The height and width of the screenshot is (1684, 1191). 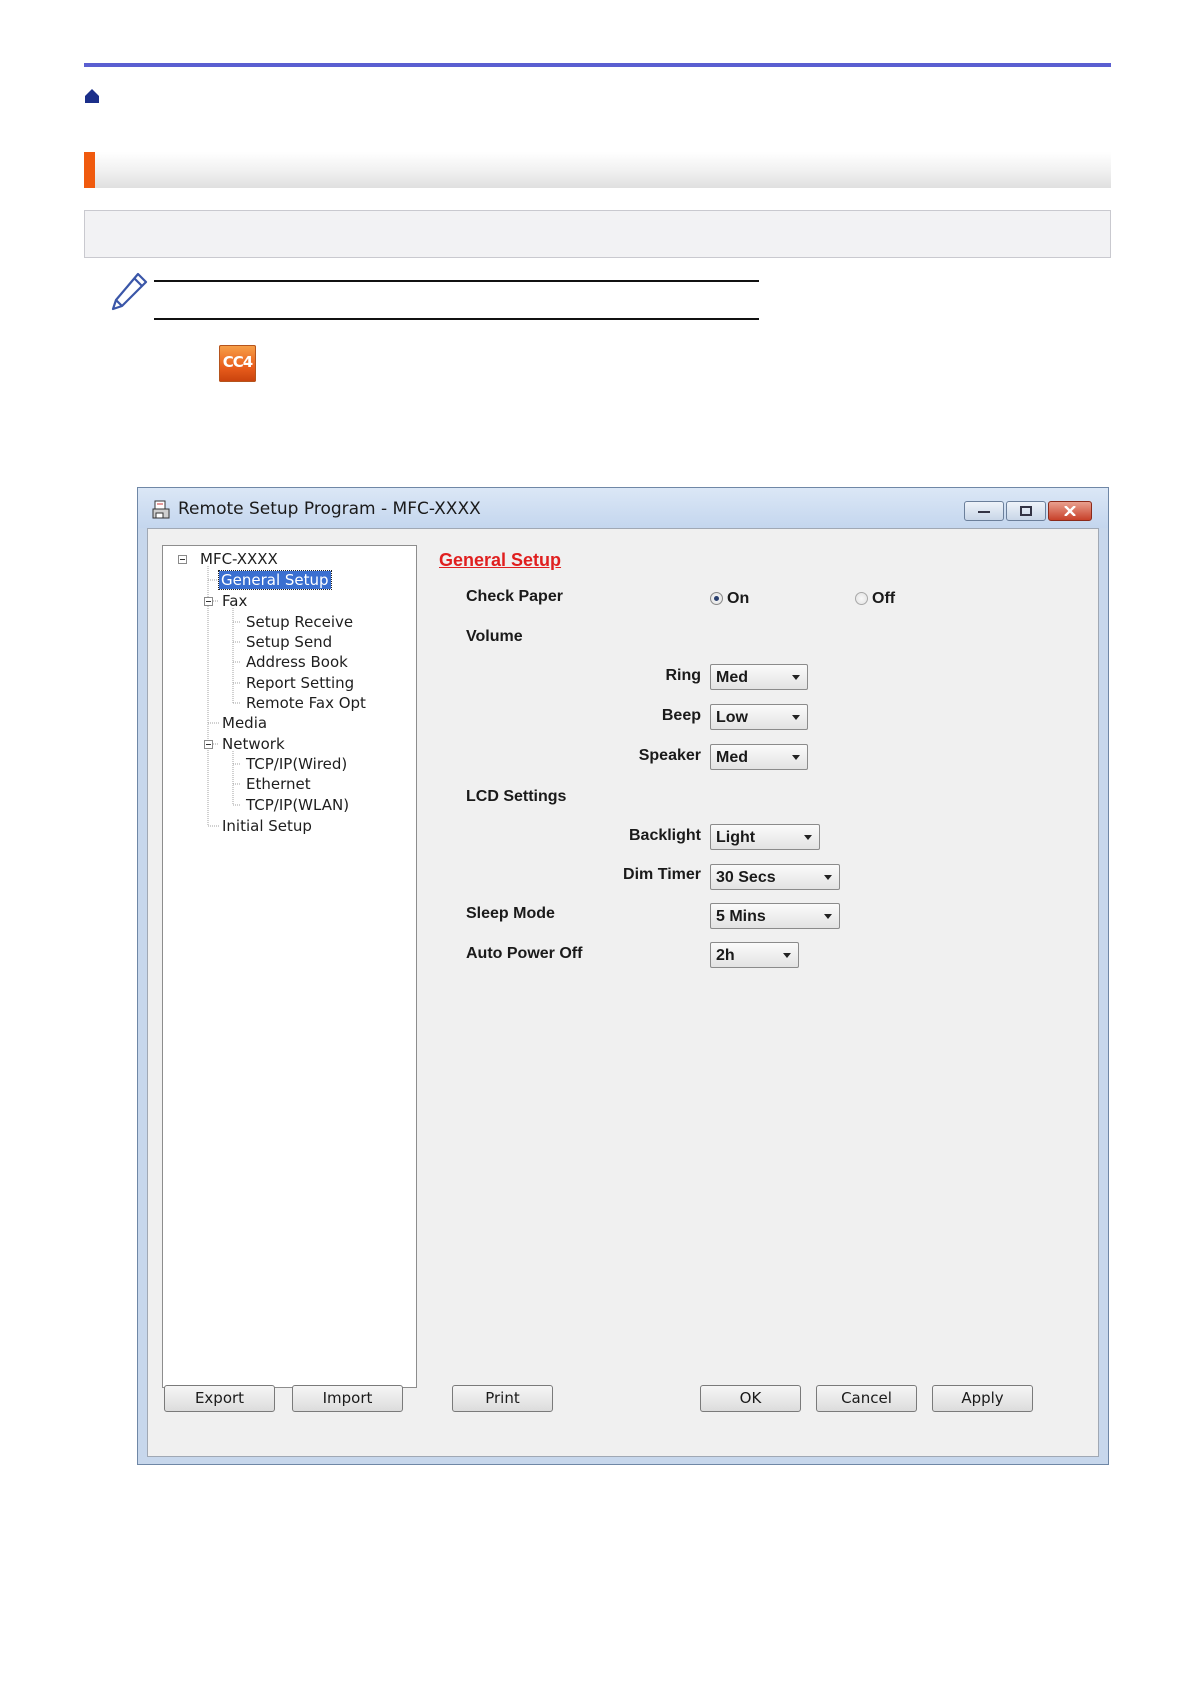 What do you see at coordinates (510, 913) in the screenshot?
I see `sleep-mode-label: Sleep Mode` at bounding box center [510, 913].